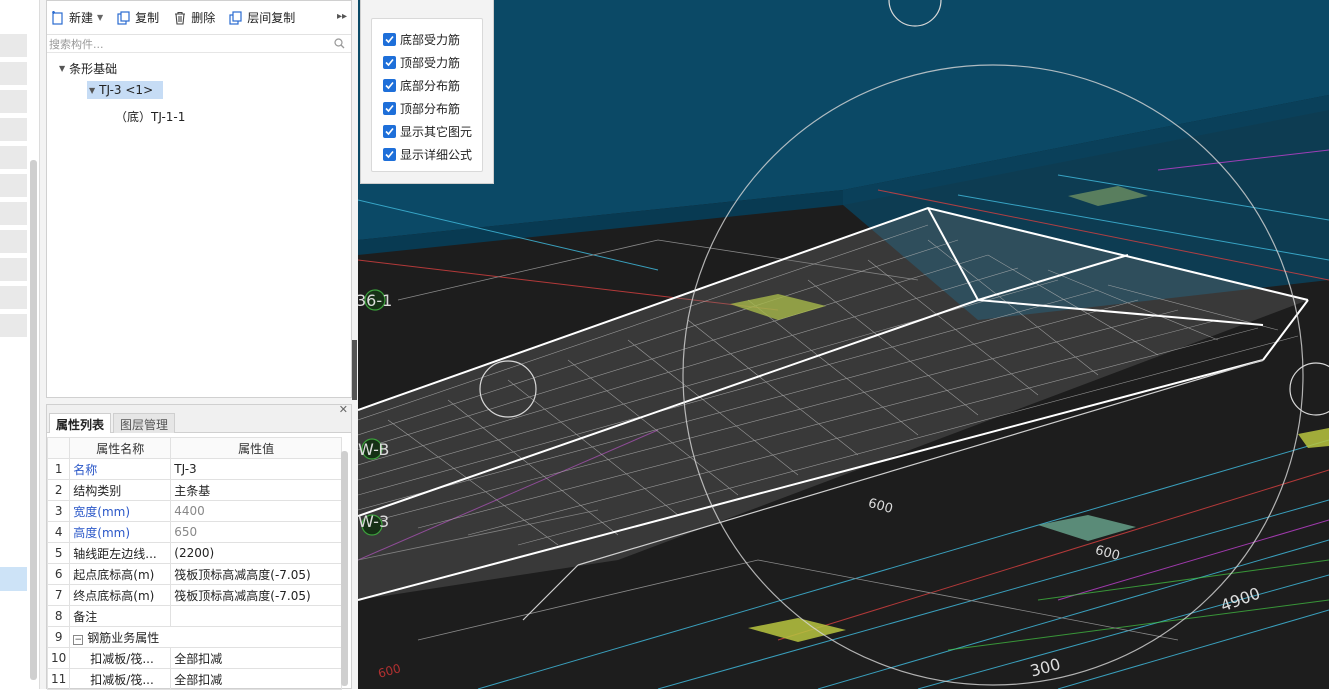  I want to click on tree-node-label: （底）TJ-1-1, so click(150, 117).